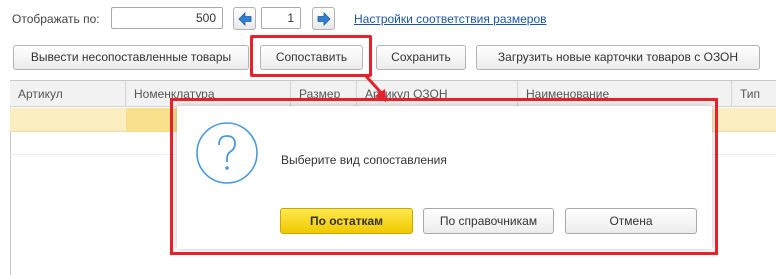 The height and width of the screenshot is (275, 776). I want to click on next-page-button, so click(323, 18).